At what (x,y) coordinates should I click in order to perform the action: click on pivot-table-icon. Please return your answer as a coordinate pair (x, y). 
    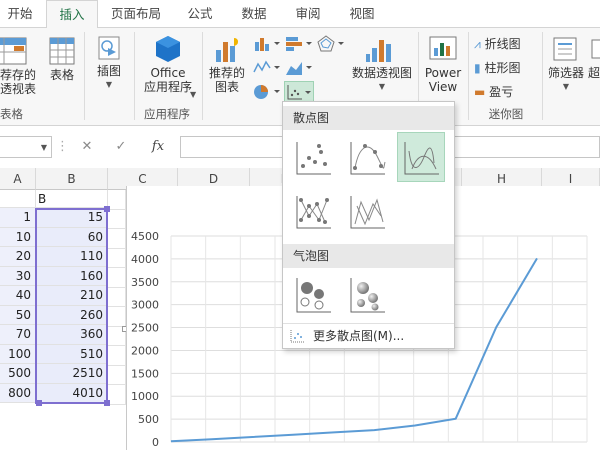
    Looking at the image, I should click on (13, 51).